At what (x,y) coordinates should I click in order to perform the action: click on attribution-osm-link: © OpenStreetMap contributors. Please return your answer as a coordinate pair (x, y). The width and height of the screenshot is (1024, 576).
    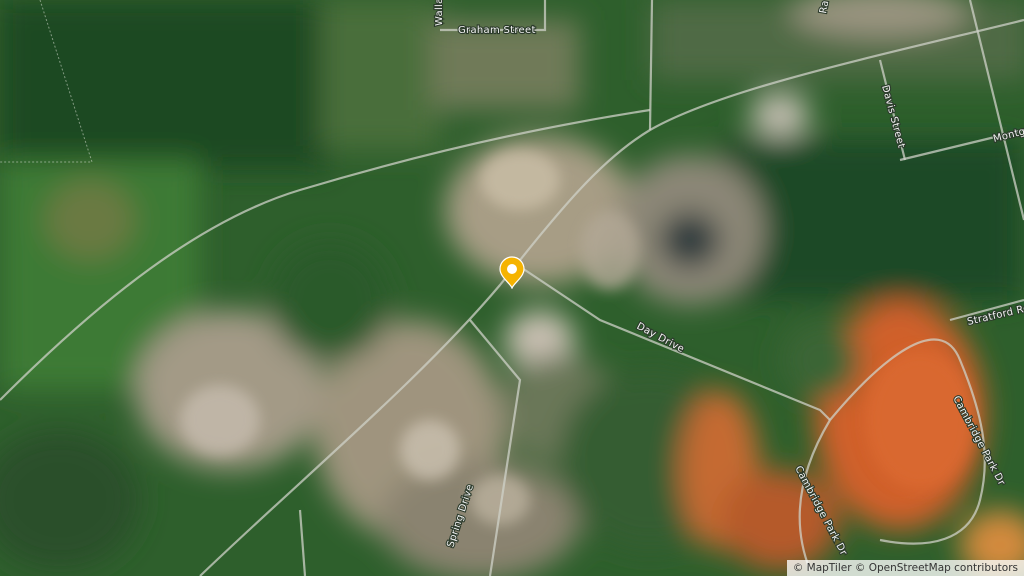
    Looking at the image, I should click on (936, 568).